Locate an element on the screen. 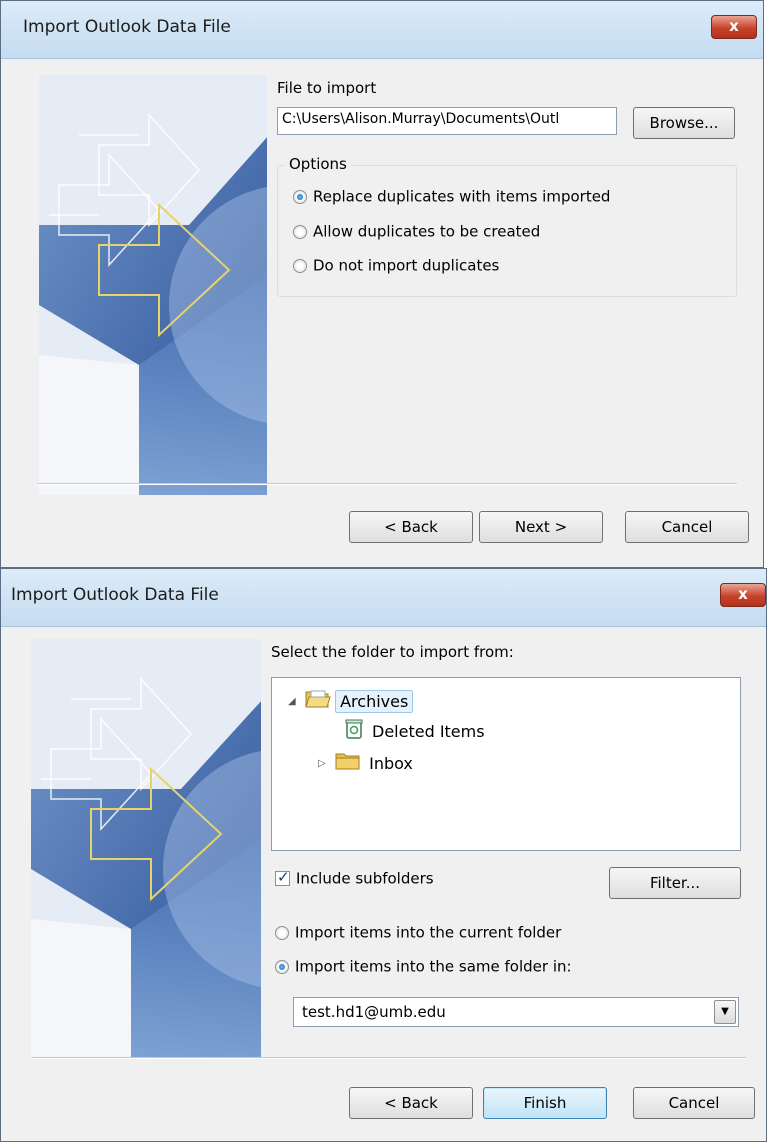  expanded-arrow-icon: ◢ is located at coordinates (294, 701).